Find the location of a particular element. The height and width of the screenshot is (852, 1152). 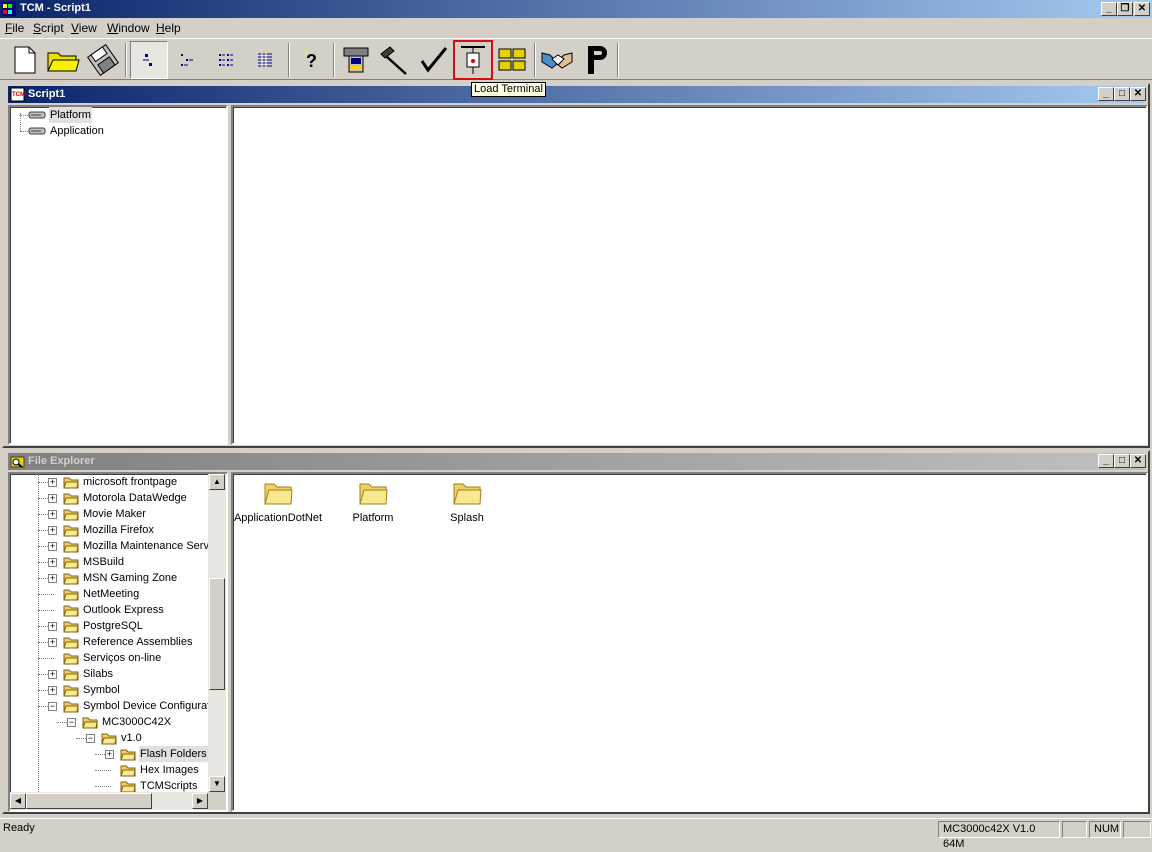

load-terminal-button is located at coordinates (473, 60).